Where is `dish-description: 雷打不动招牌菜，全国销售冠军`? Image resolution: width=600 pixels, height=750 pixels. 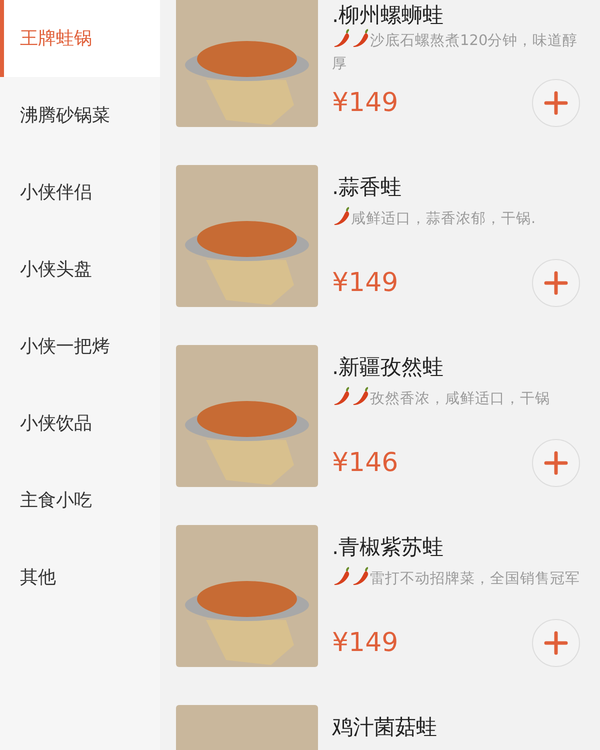
dish-description: 雷打不动招牌菜，全国销售冠军 is located at coordinates (456, 579).